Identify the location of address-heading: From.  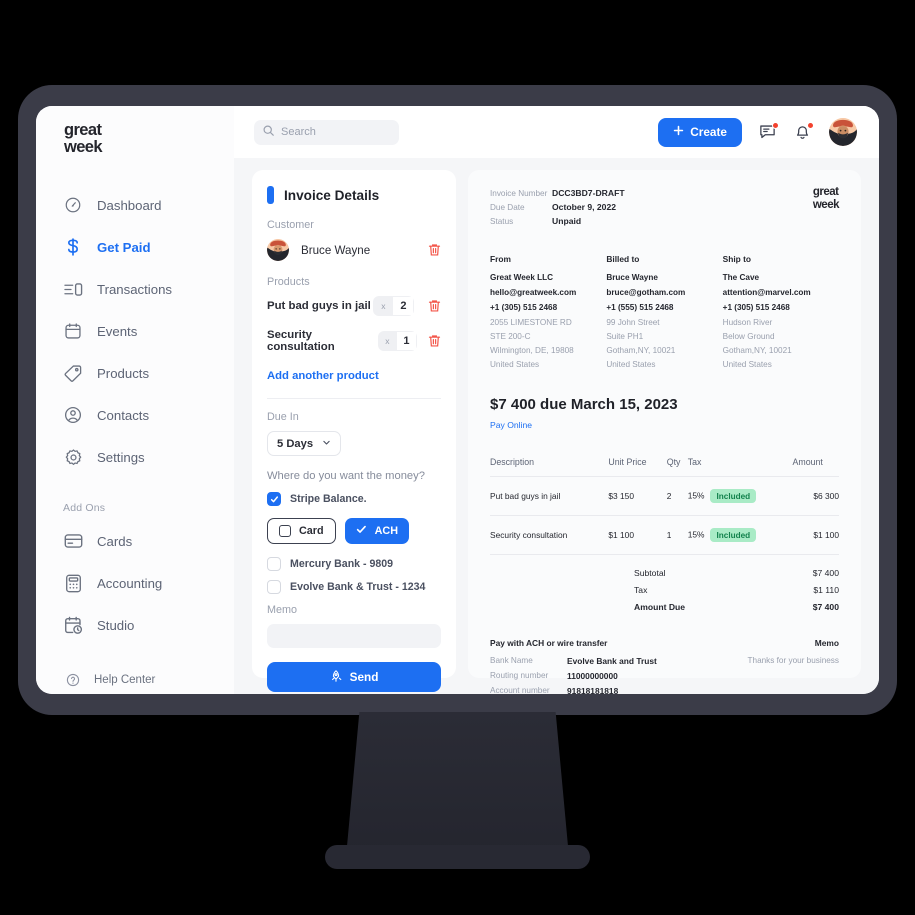
(500, 259).